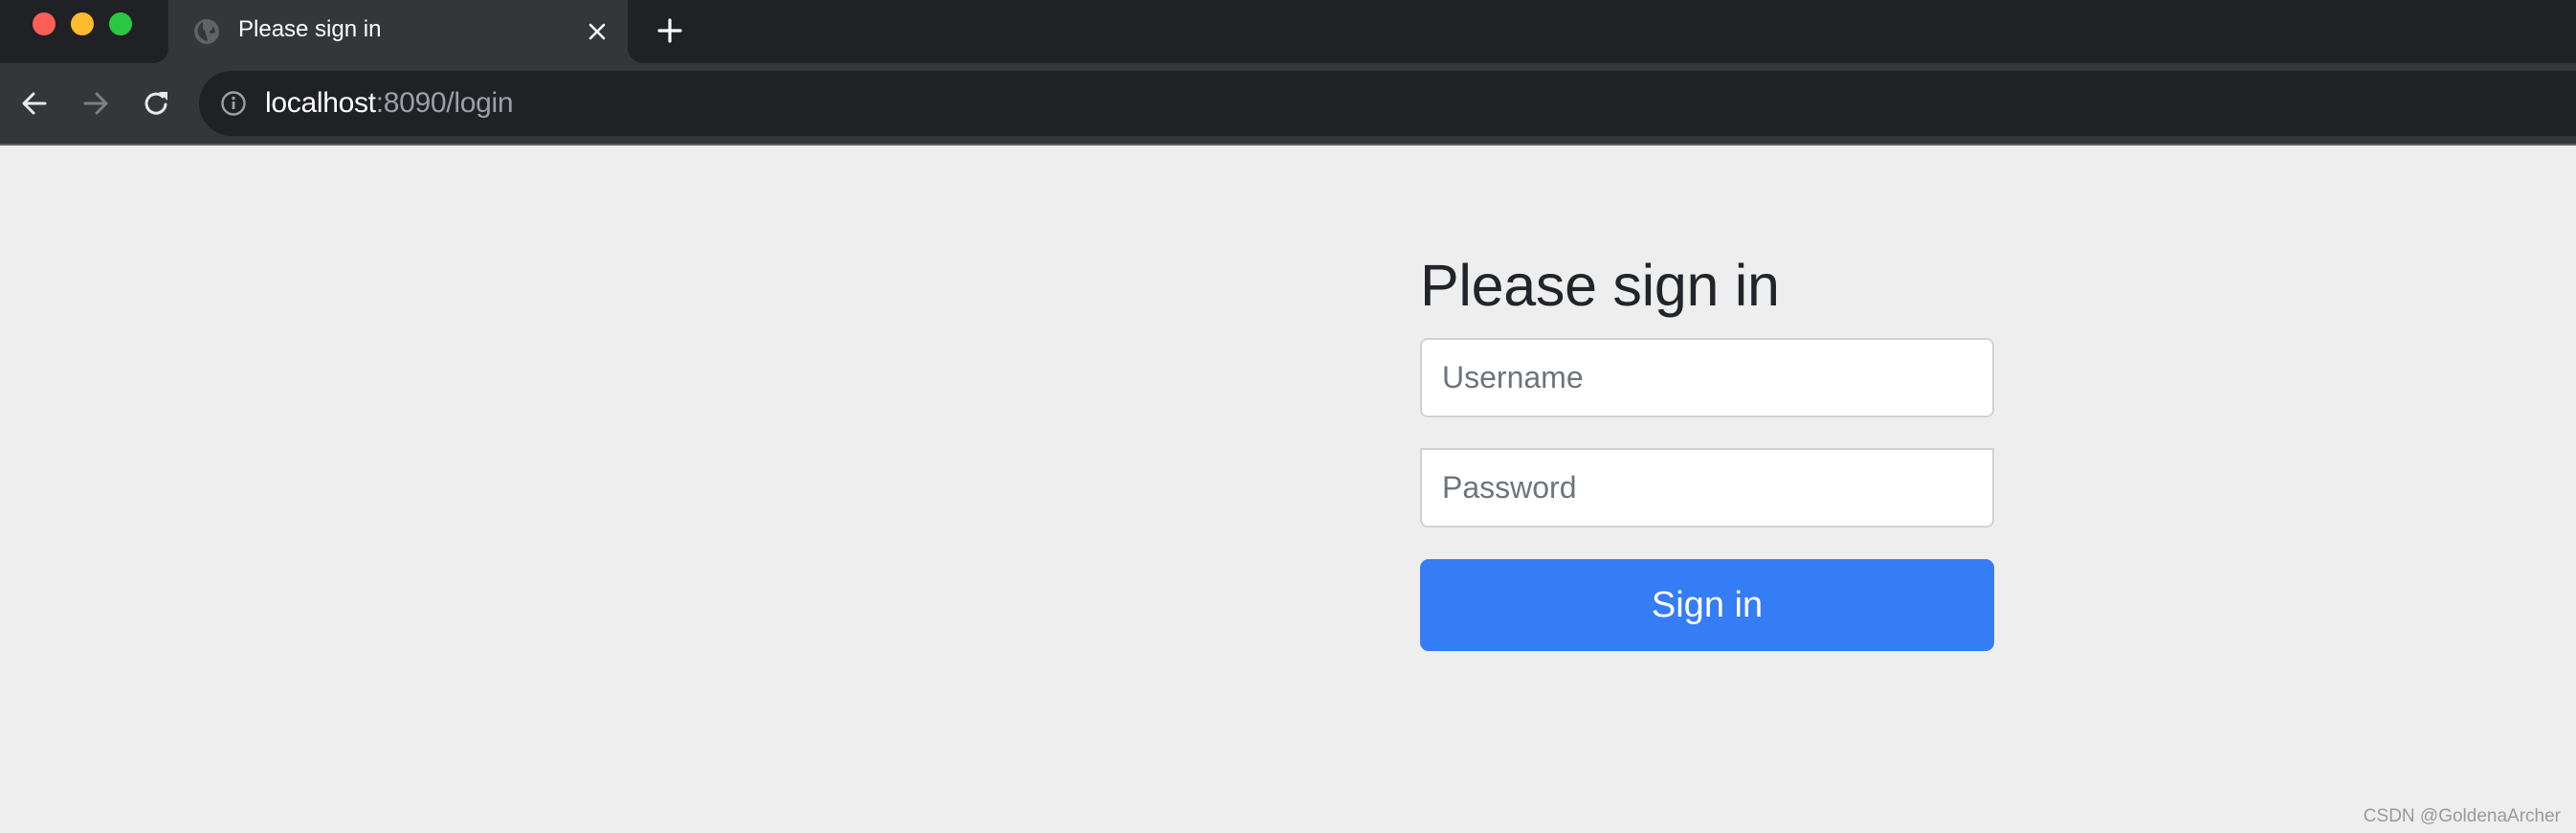  I want to click on close-icon, so click(597, 31).